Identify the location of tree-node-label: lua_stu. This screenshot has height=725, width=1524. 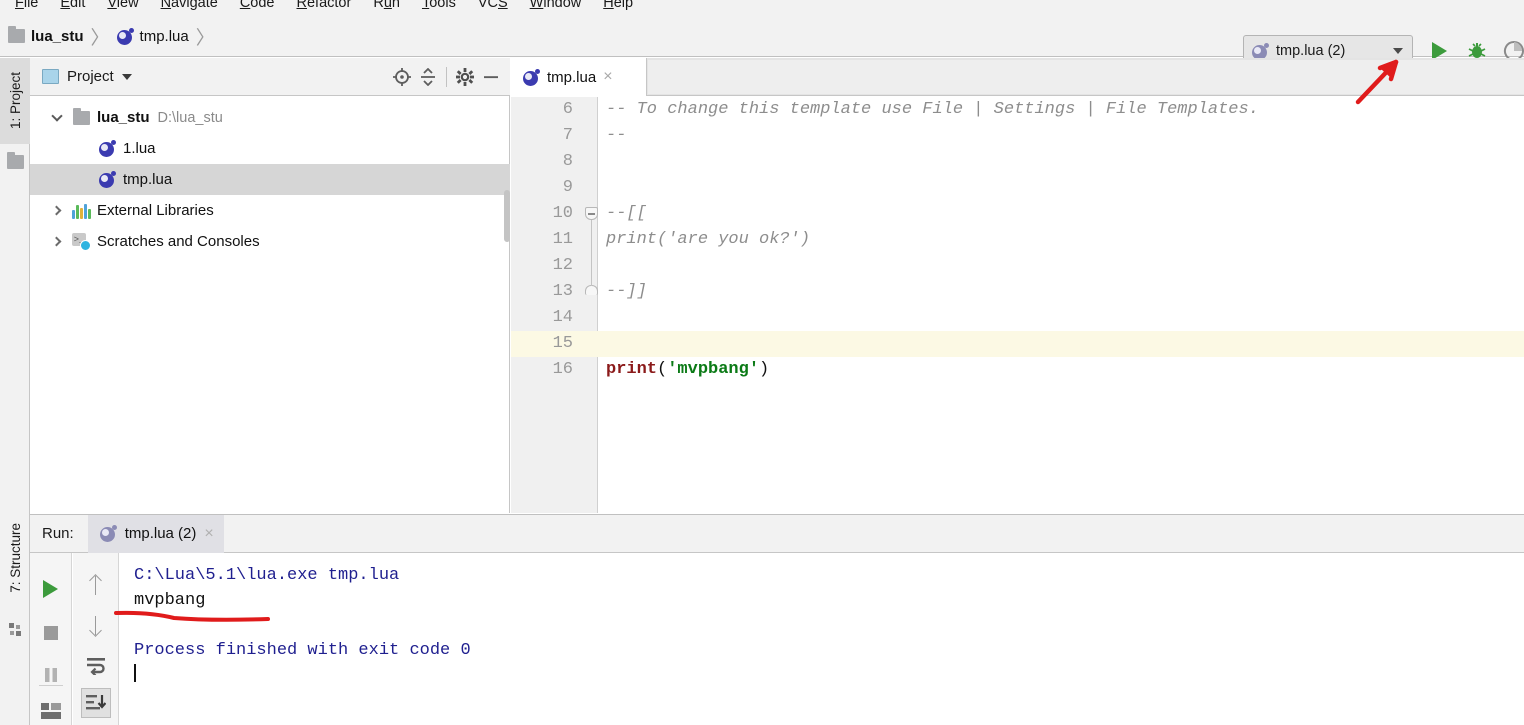
(123, 117).